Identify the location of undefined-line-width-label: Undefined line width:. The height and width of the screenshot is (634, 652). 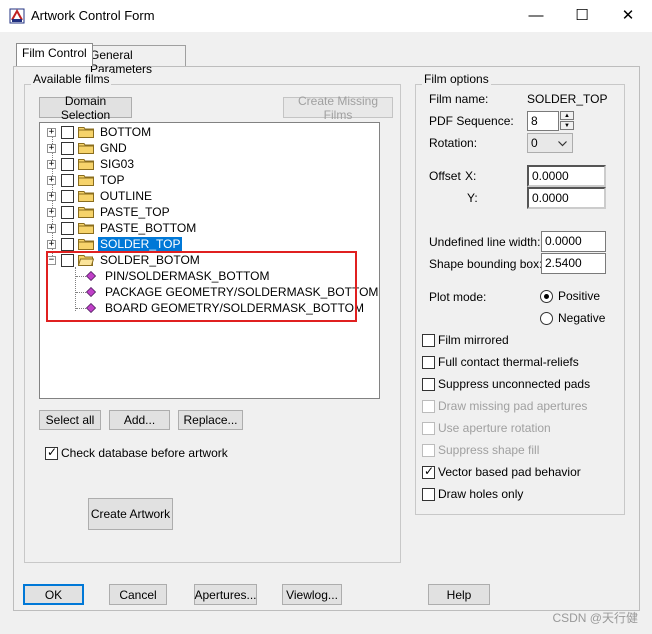
(485, 242).